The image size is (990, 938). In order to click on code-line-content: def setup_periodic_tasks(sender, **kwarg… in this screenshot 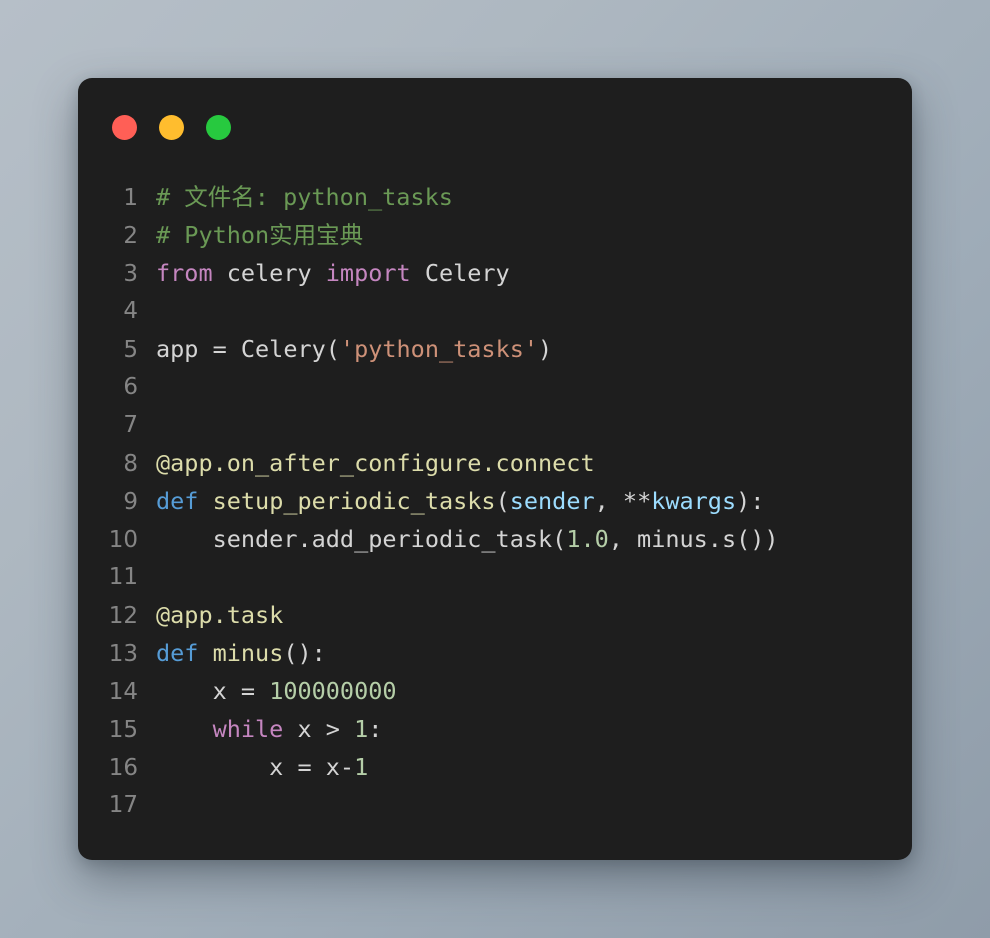, I will do `click(460, 501)`.